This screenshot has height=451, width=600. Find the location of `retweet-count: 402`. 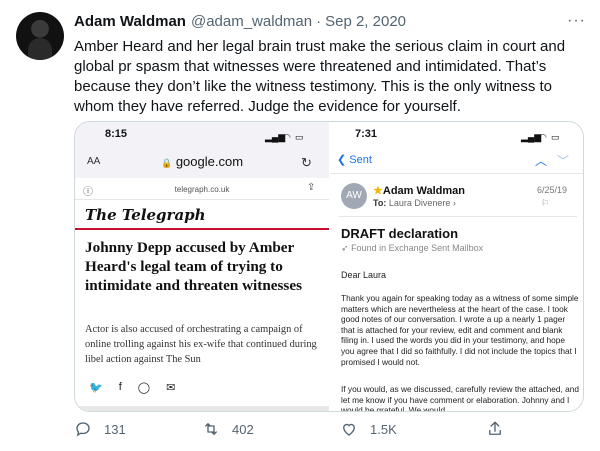

retweet-count: 402 is located at coordinates (243, 429).